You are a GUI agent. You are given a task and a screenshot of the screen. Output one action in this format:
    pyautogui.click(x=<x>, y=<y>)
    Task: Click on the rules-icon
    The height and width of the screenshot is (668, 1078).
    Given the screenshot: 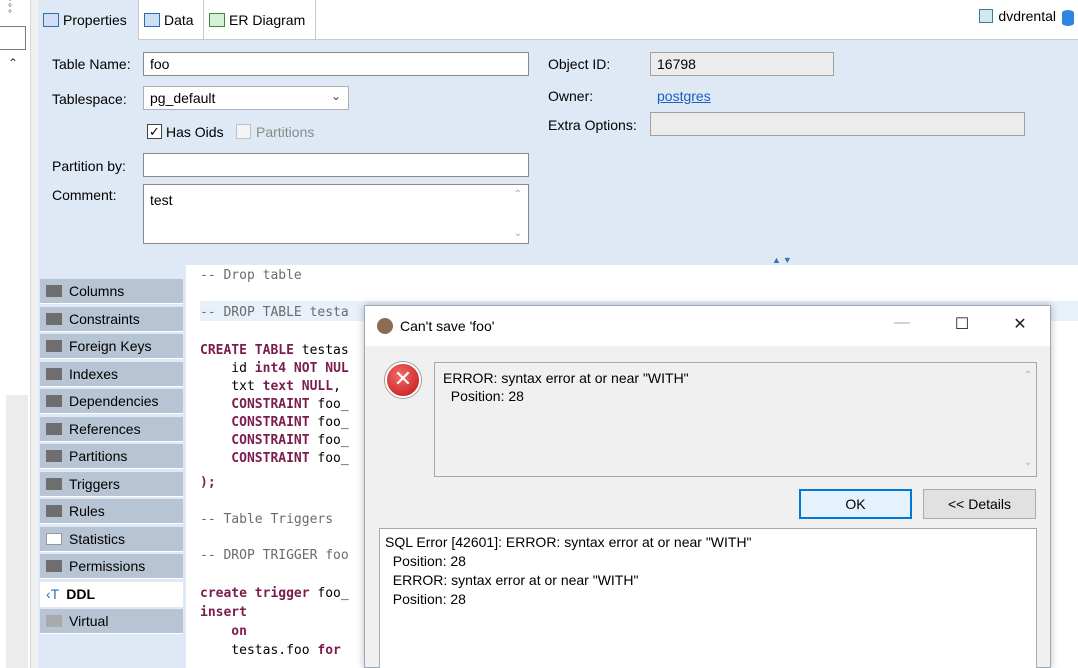 What is the action you would take?
    pyautogui.click(x=54, y=511)
    